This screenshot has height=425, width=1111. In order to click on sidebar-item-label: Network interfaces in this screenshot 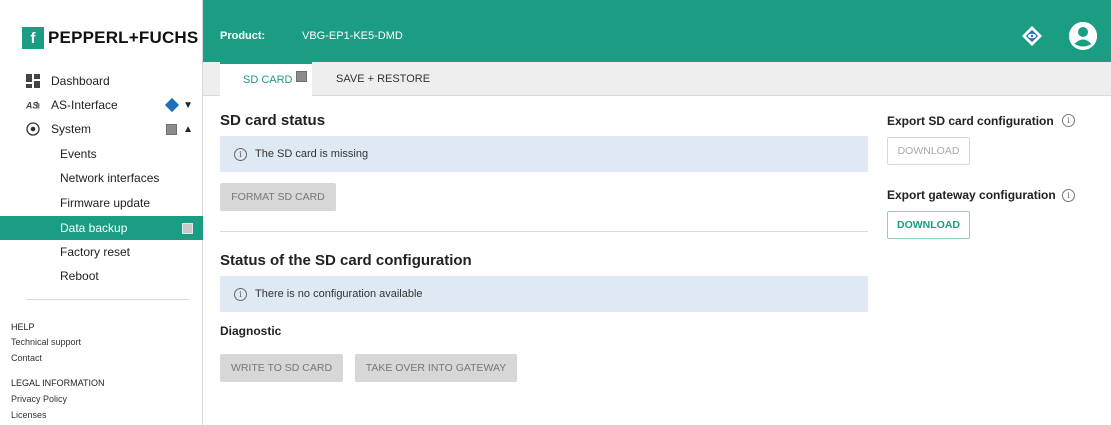, I will do `click(110, 178)`.